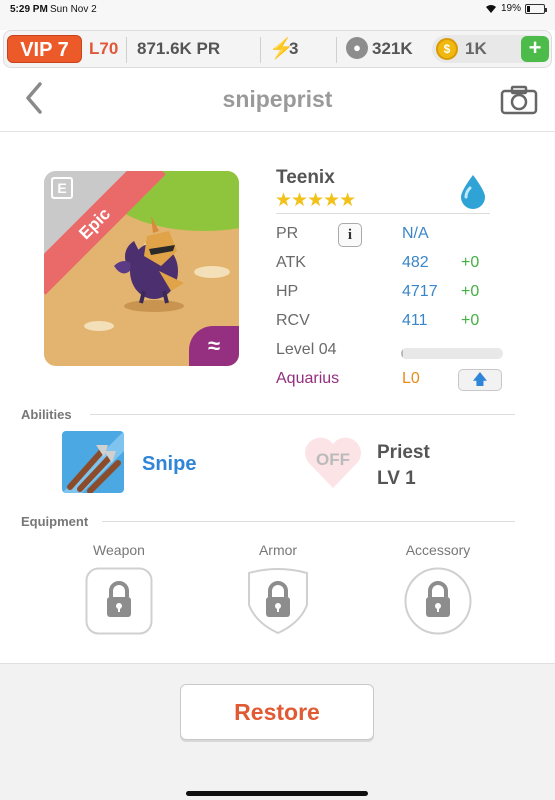 The height and width of the screenshot is (800, 555). I want to click on leader-skill-heart-icon: OFF, so click(333, 463).